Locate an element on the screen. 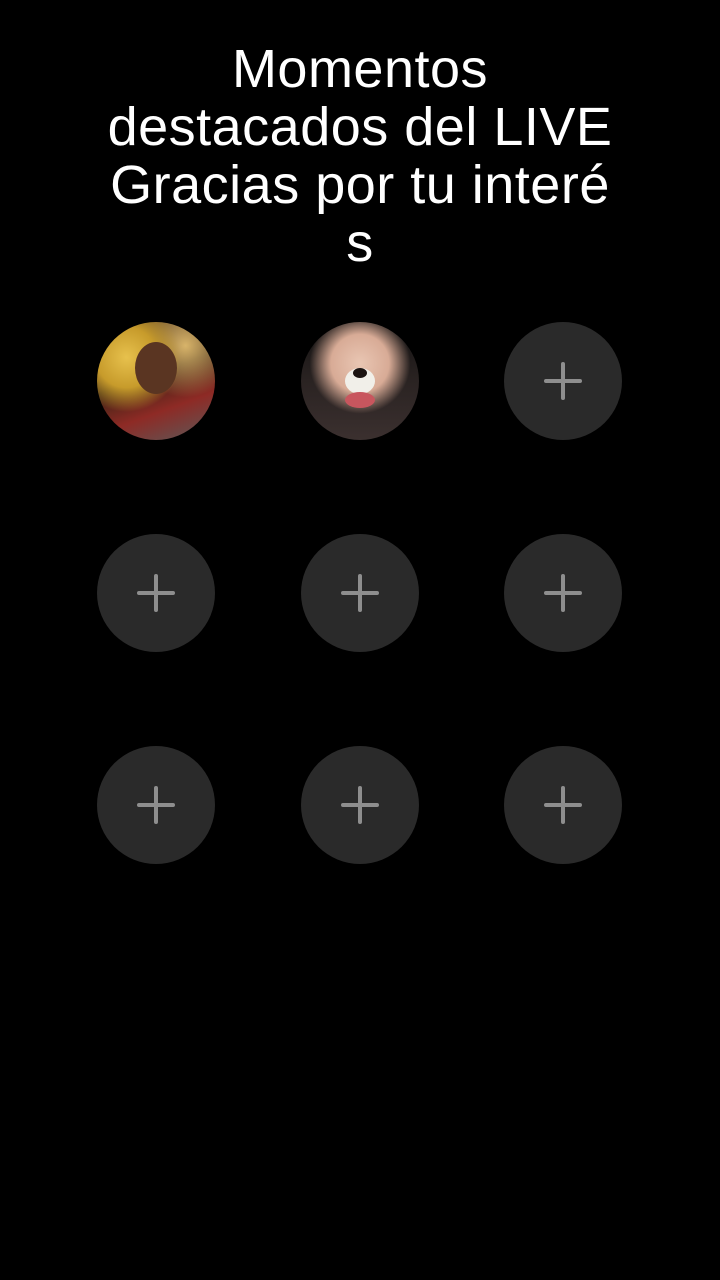  avatar-photo is located at coordinates (156, 368).